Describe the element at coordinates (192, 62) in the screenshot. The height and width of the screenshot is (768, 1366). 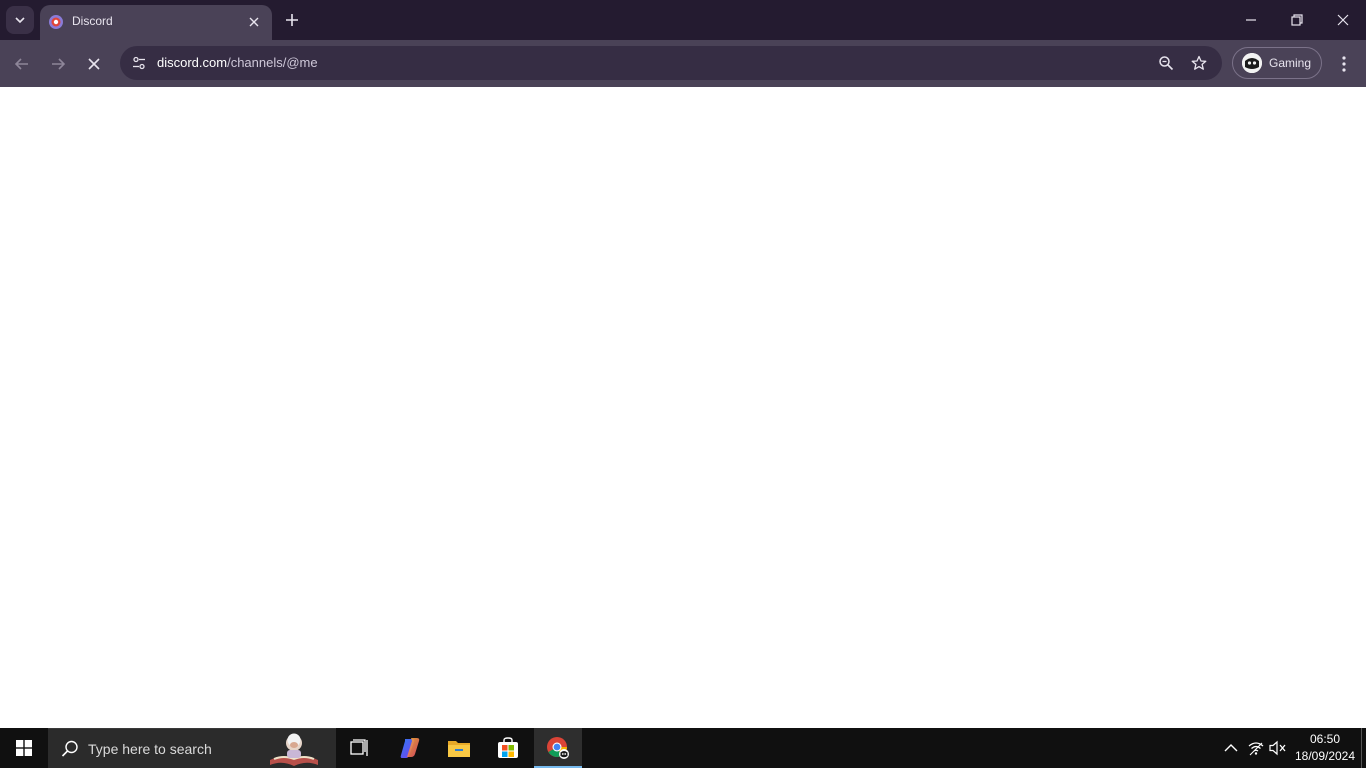
I see `url-host: discord.com` at that location.